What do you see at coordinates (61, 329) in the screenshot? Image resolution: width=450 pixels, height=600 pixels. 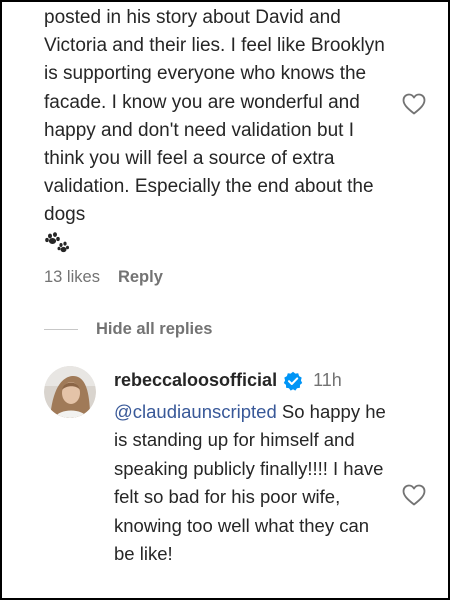 I see `divider-line` at bounding box center [61, 329].